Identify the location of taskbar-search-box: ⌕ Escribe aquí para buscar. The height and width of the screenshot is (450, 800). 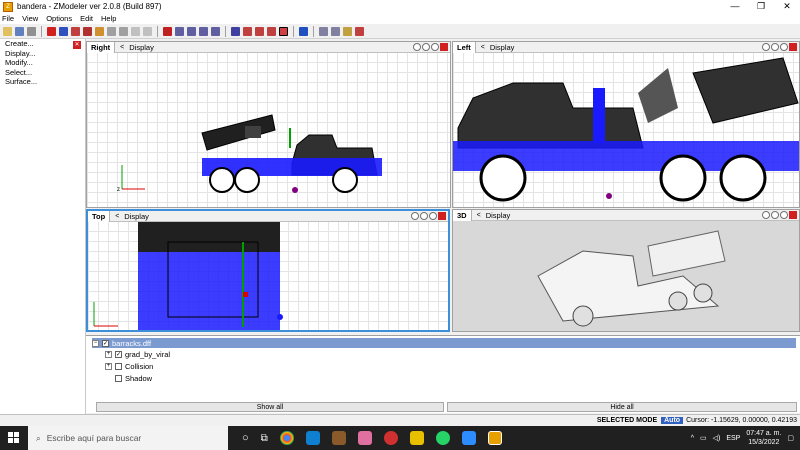
(128, 438).